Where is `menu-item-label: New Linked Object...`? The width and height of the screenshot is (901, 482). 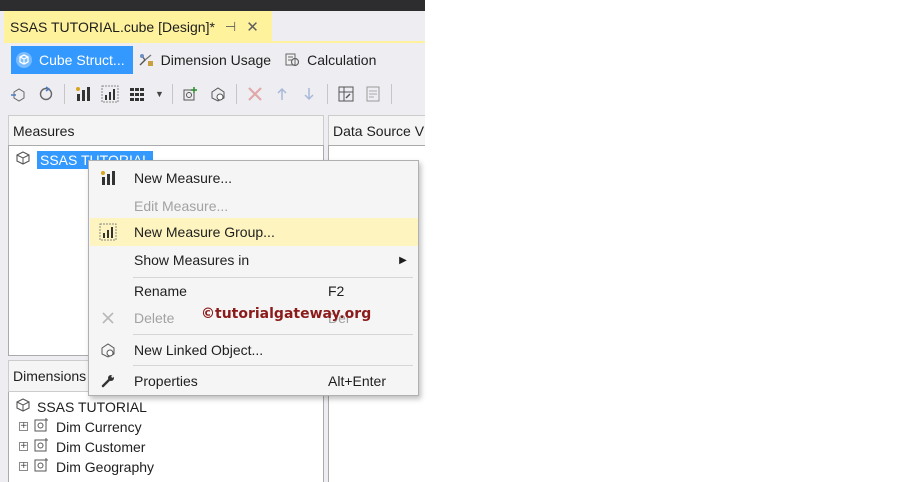 menu-item-label: New Linked Object... is located at coordinates (199, 350).